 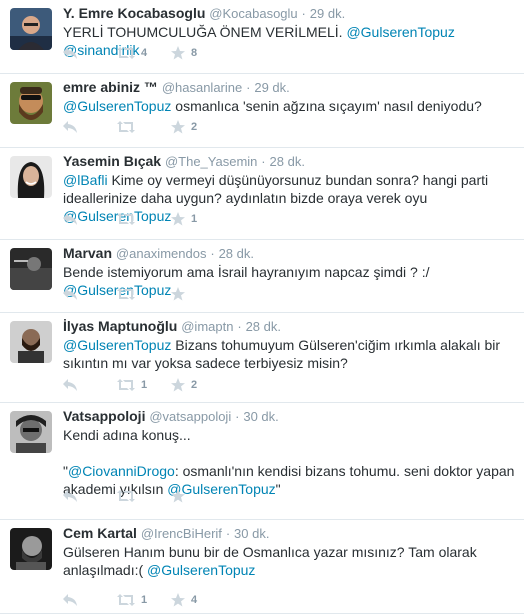 What do you see at coordinates (100, 533) in the screenshot?
I see `user-fullname: Cem Kartal` at bounding box center [100, 533].